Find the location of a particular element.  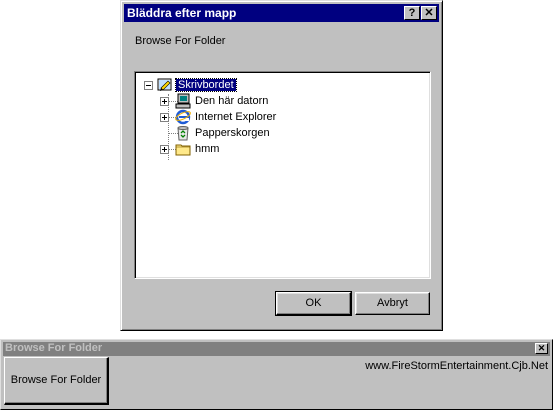

help-button: ? is located at coordinates (412, 13).